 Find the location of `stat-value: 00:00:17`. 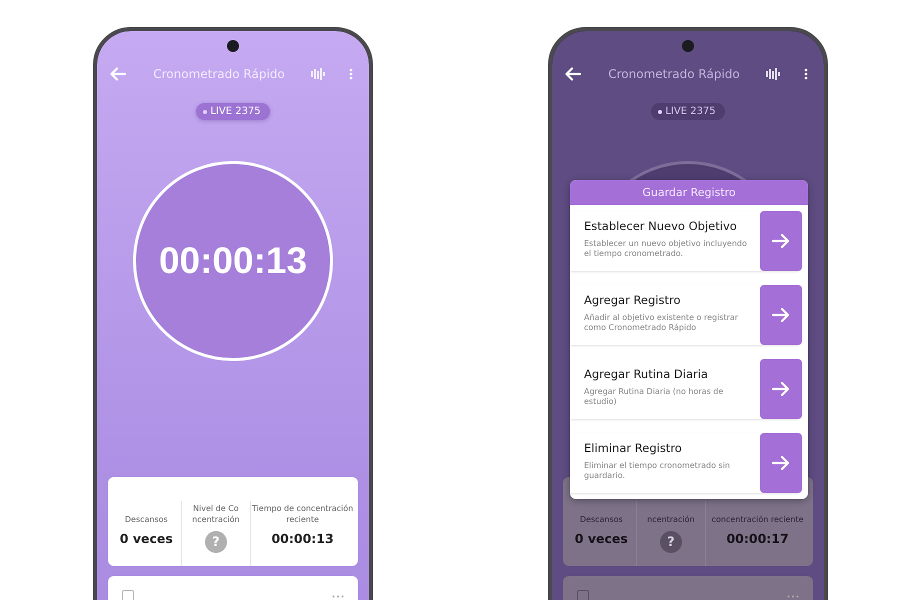

stat-value: 00:00:17 is located at coordinates (757, 538).